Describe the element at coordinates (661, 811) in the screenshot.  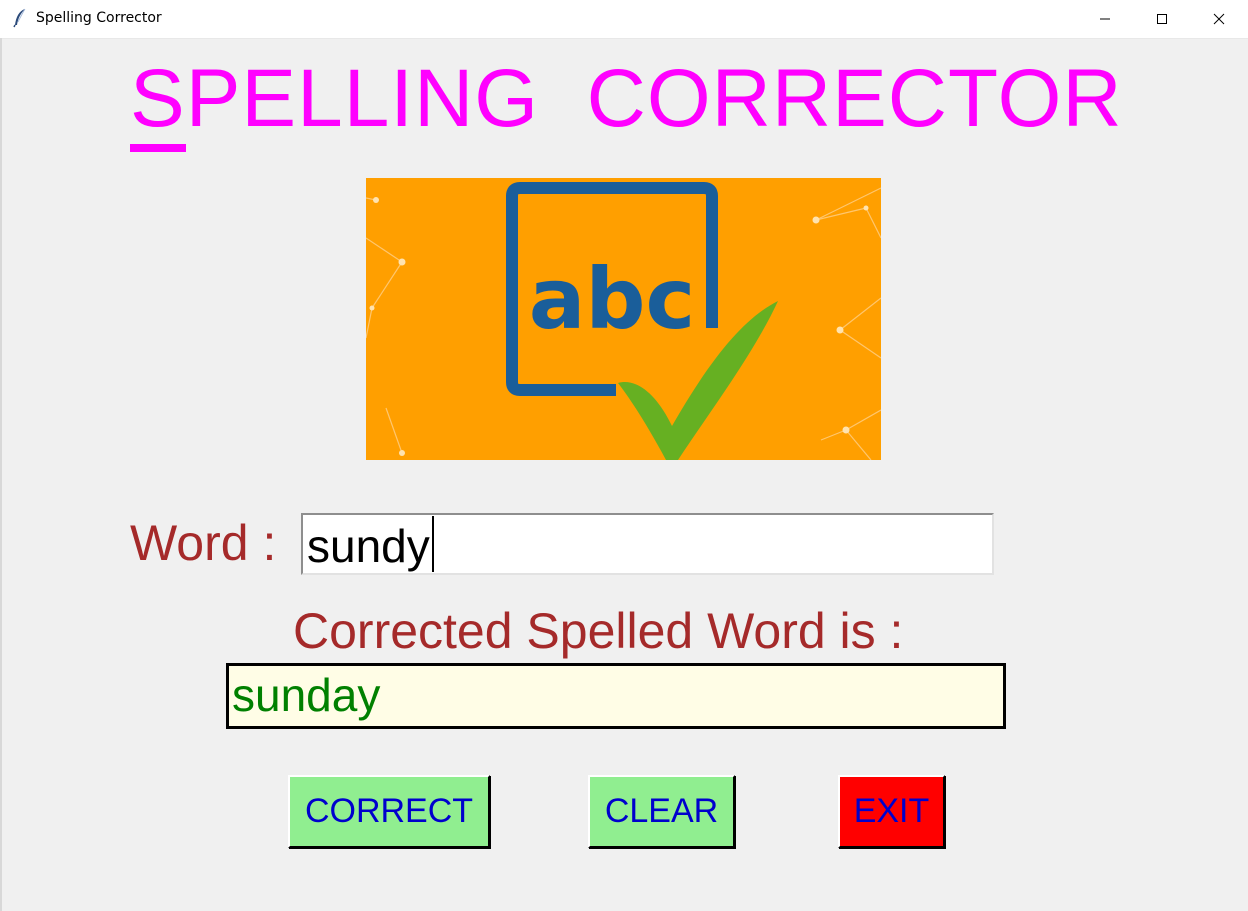
I see `clear-button: CLEAR` at that location.